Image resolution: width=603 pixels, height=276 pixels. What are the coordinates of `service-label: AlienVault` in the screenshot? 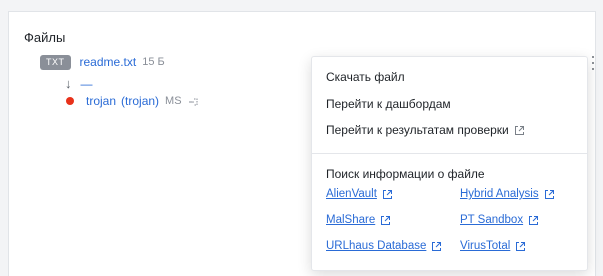 It's located at (351, 194).